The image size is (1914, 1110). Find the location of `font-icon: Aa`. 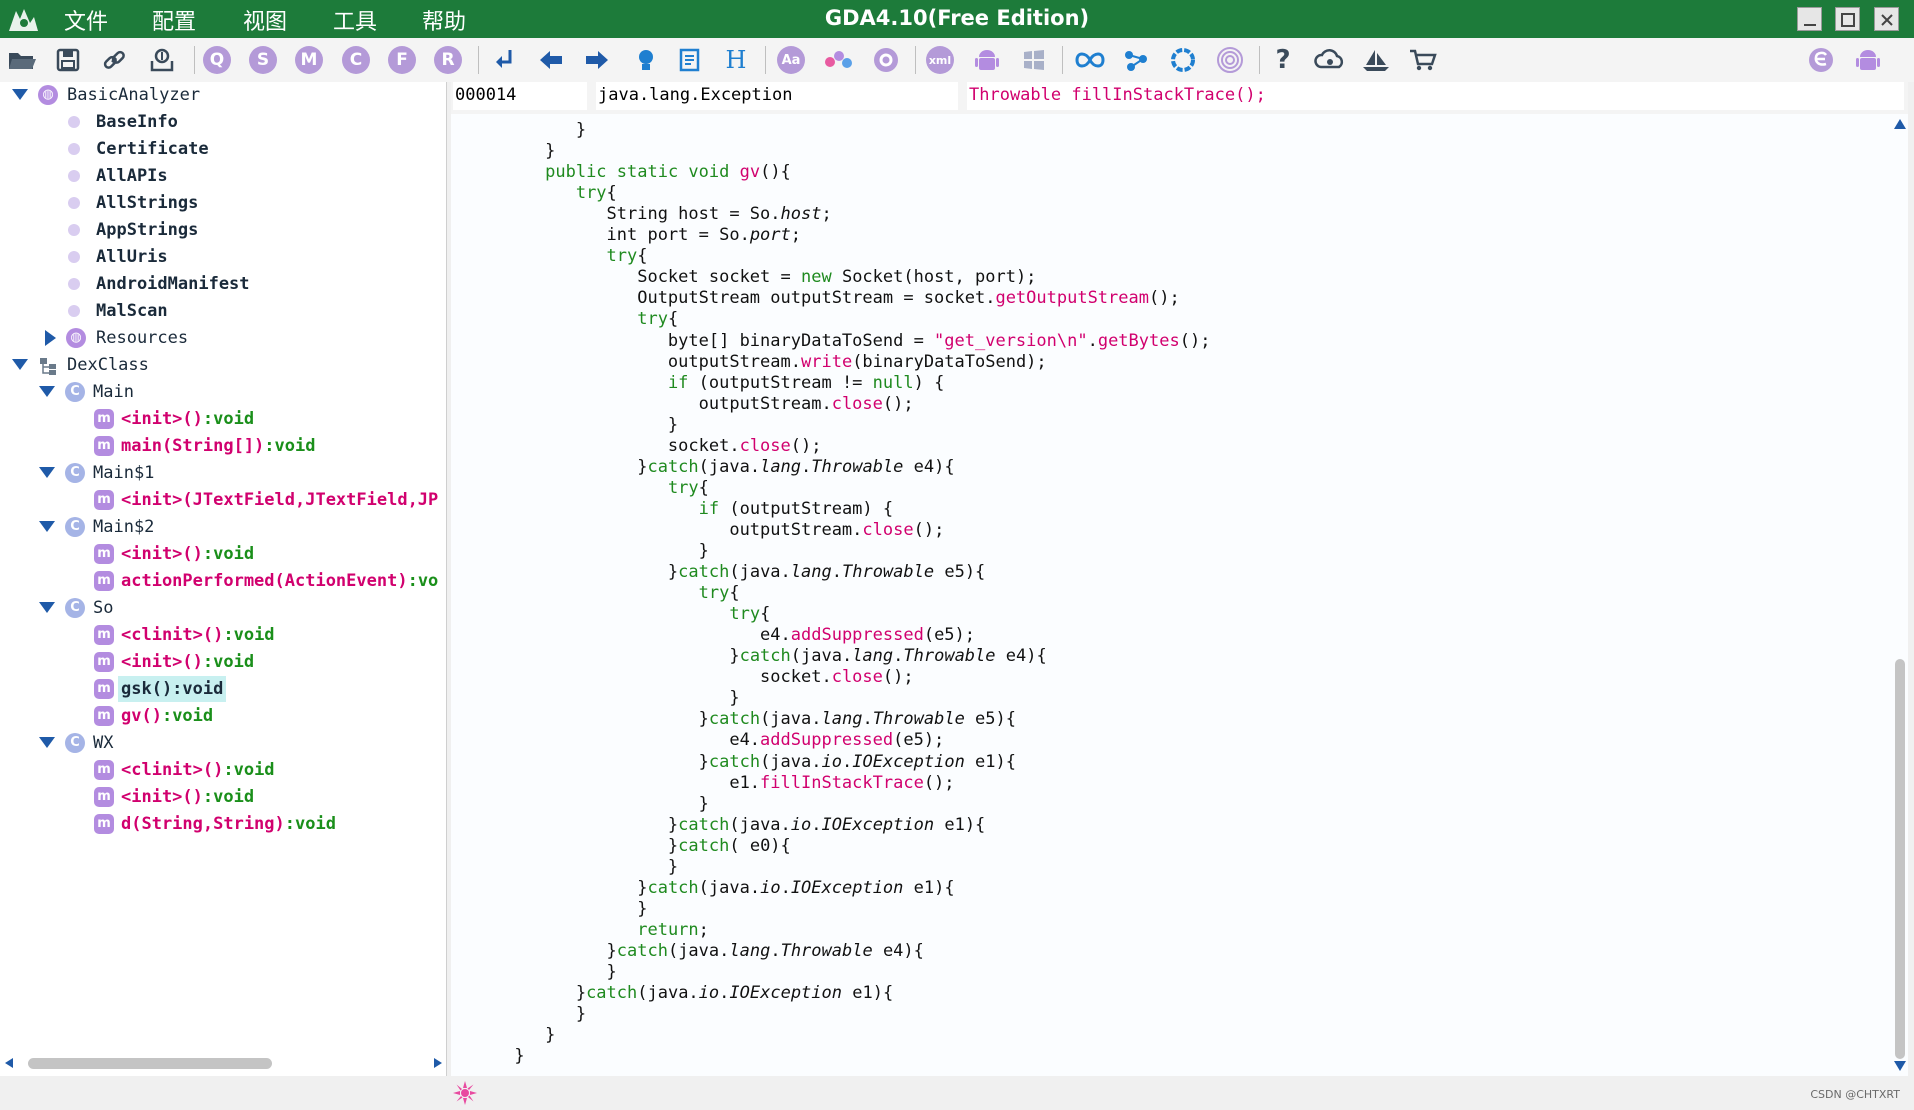

font-icon: Aa is located at coordinates (791, 60).